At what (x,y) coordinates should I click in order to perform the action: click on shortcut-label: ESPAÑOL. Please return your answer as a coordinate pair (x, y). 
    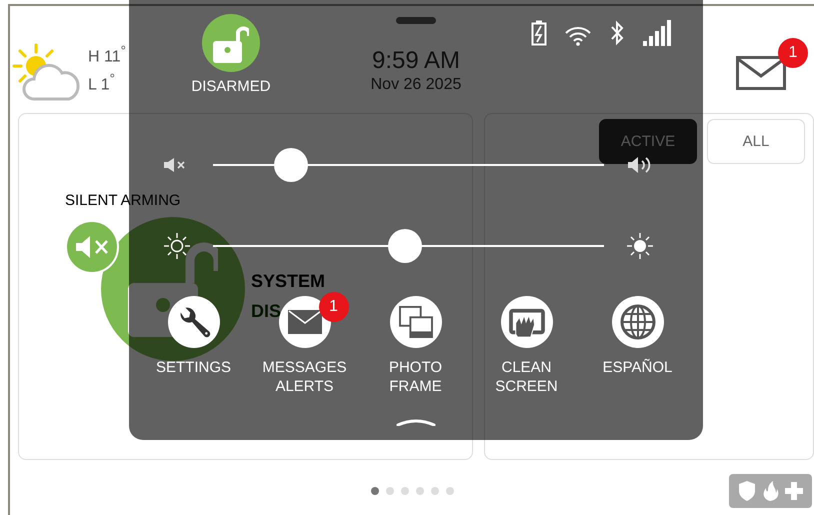
    Looking at the image, I should click on (638, 367).